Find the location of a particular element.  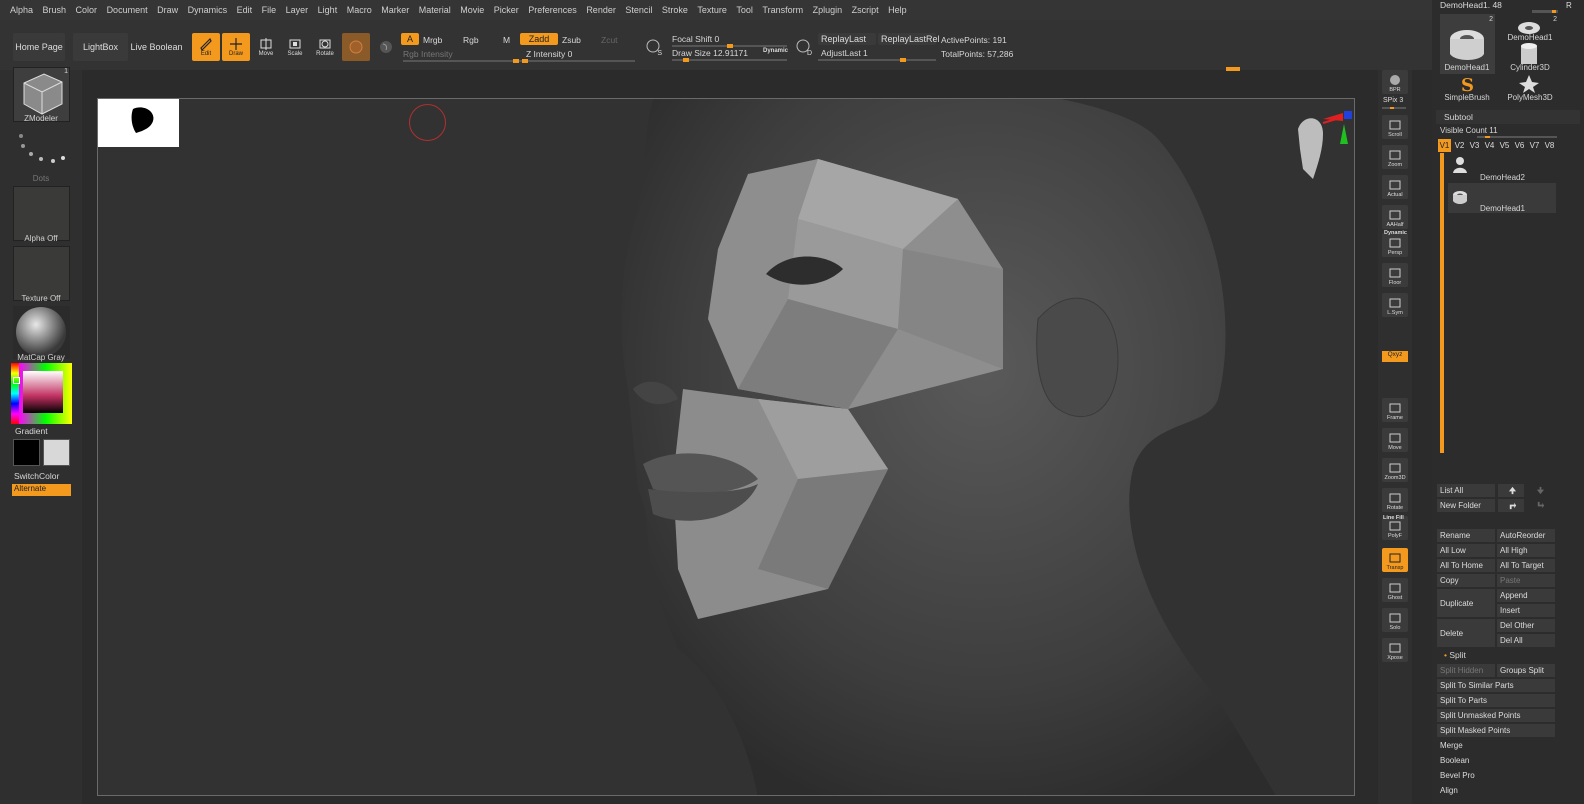

subtool-title: Subtool is located at coordinates (1508, 117).